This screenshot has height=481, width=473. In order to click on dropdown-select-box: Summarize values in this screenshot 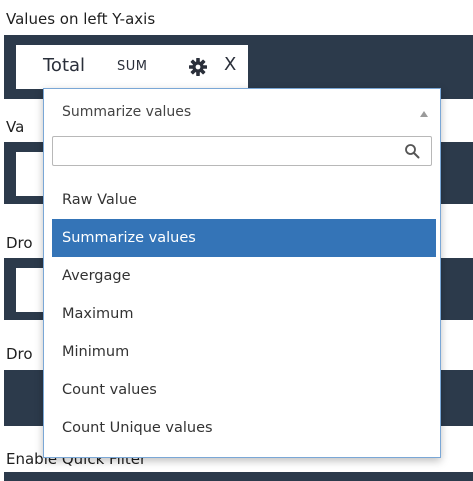, I will do `click(242, 111)`.